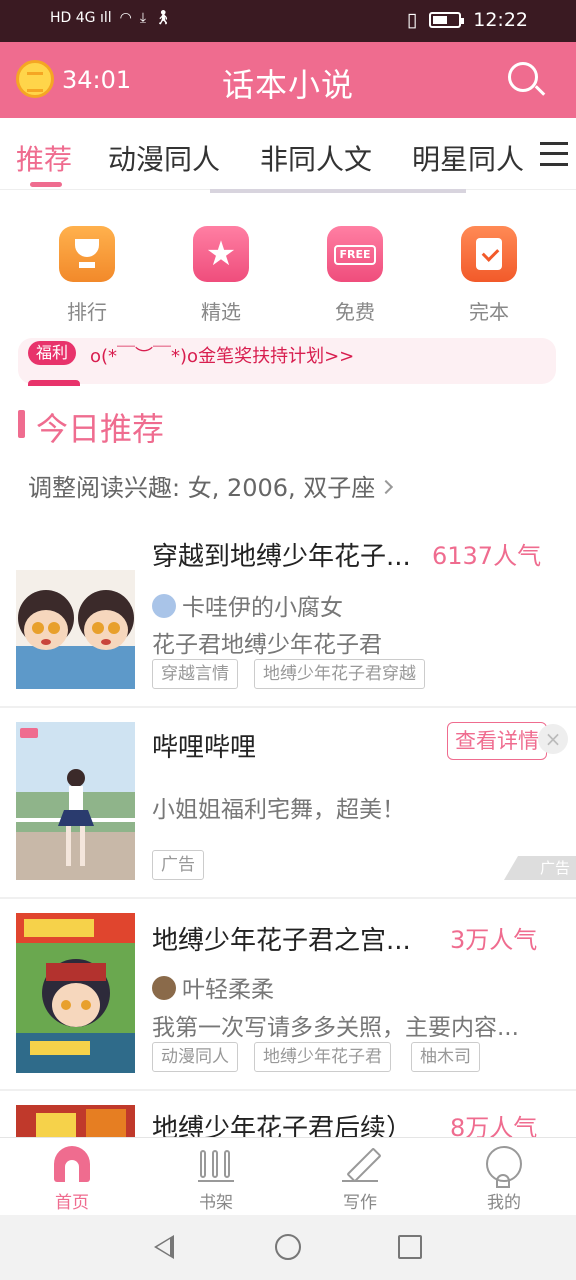 The width and height of the screenshot is (576, 1280). I want to click on status-indicators: HD 4G ıll ◠ ⤓ 🚶︎, so click(111, 18).